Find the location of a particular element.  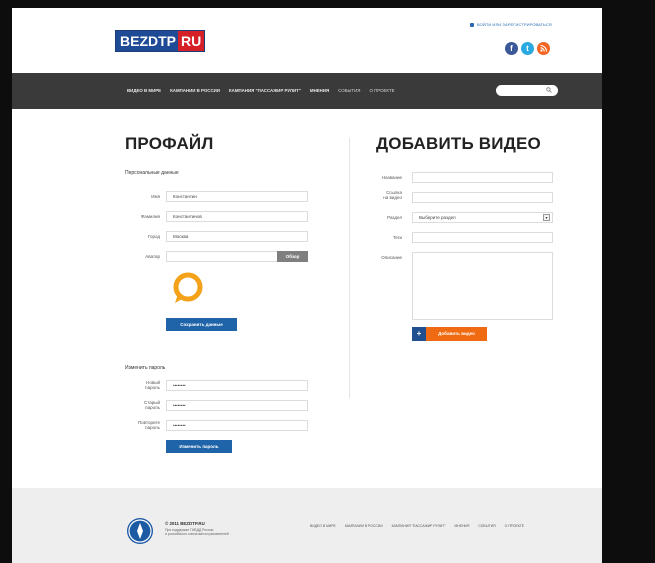

lock-icon is located at coordinates (472, 24).